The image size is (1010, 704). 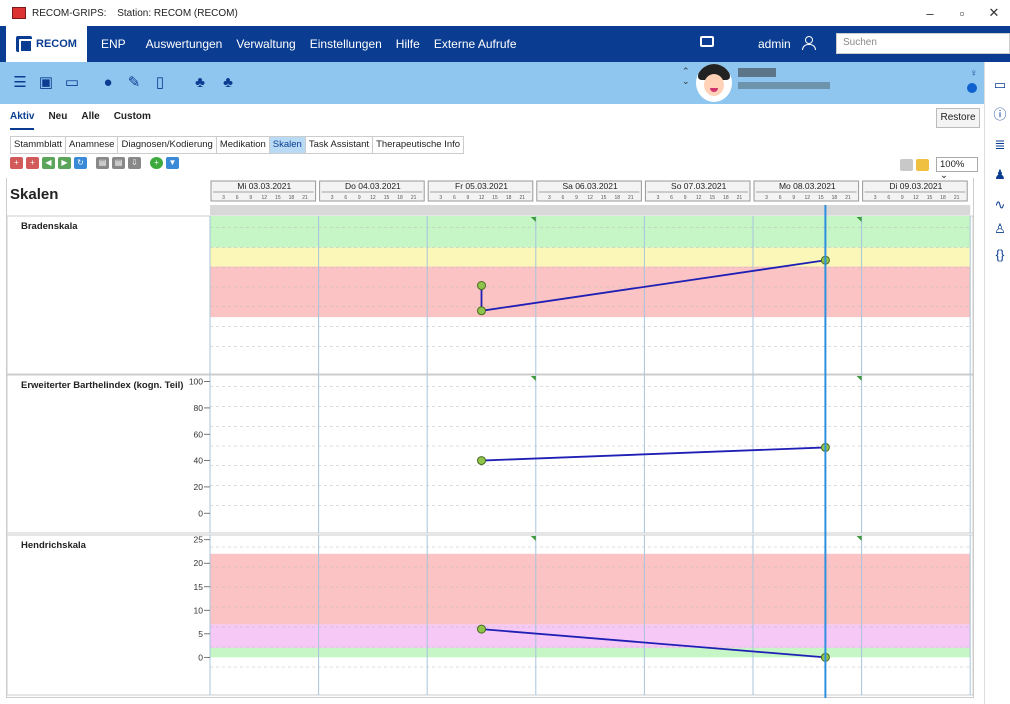 I want to click on menu-verwaltung: Verwaltung, so click(x=265, y=44).